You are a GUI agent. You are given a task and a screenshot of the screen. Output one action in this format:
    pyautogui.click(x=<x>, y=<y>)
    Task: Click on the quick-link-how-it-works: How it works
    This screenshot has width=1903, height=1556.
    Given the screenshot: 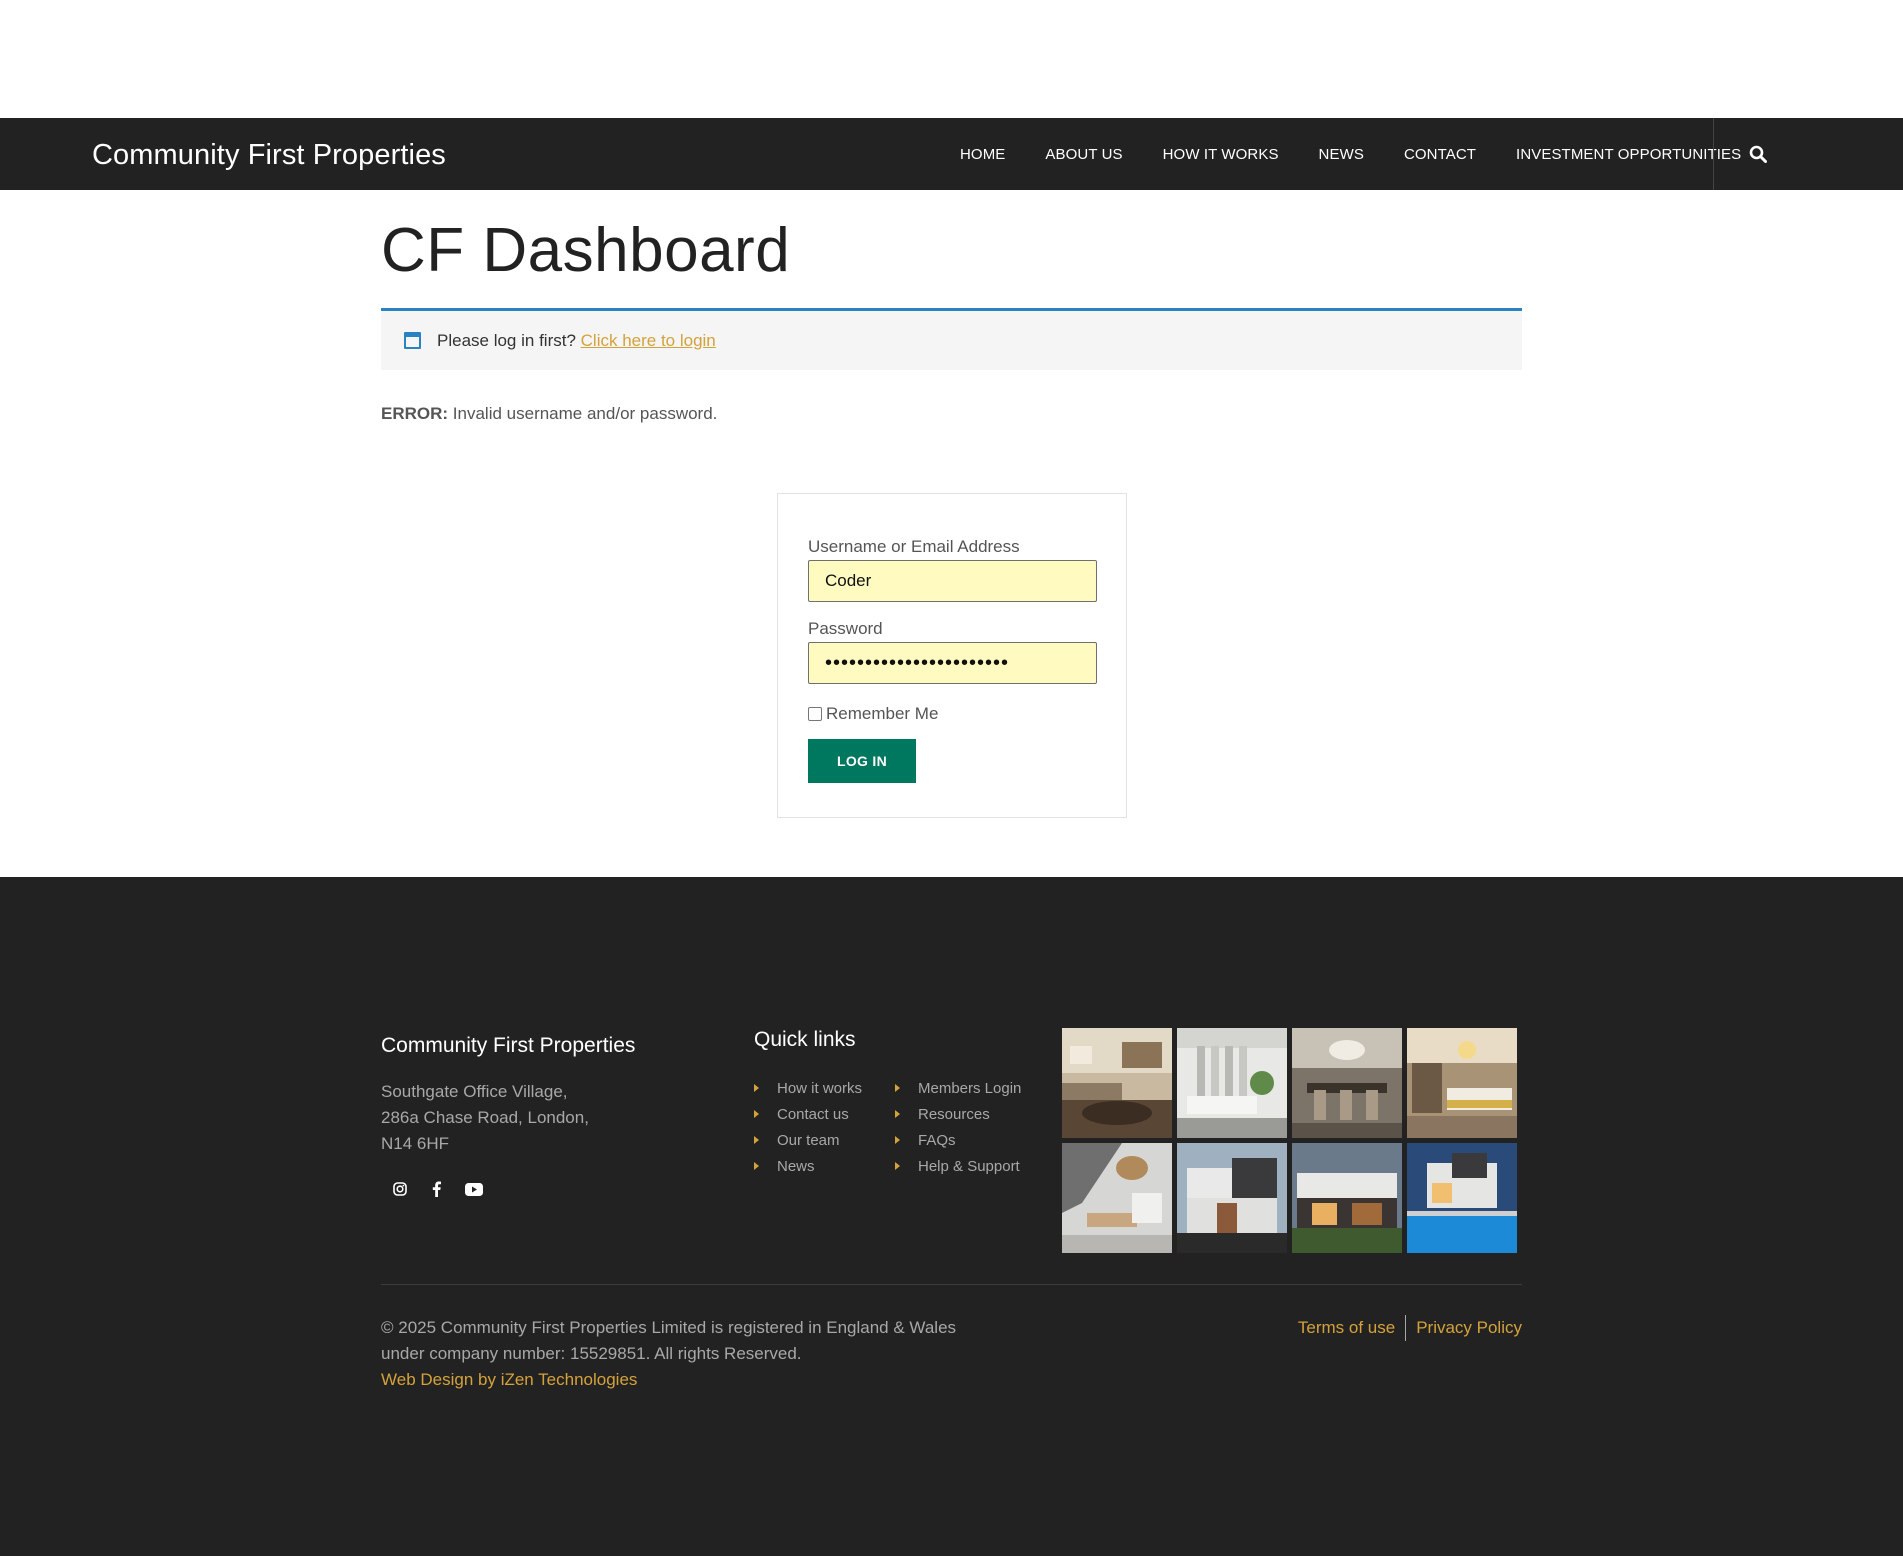 What is the action you would take?
    pyautogui.click(x=808, y=1088)
    